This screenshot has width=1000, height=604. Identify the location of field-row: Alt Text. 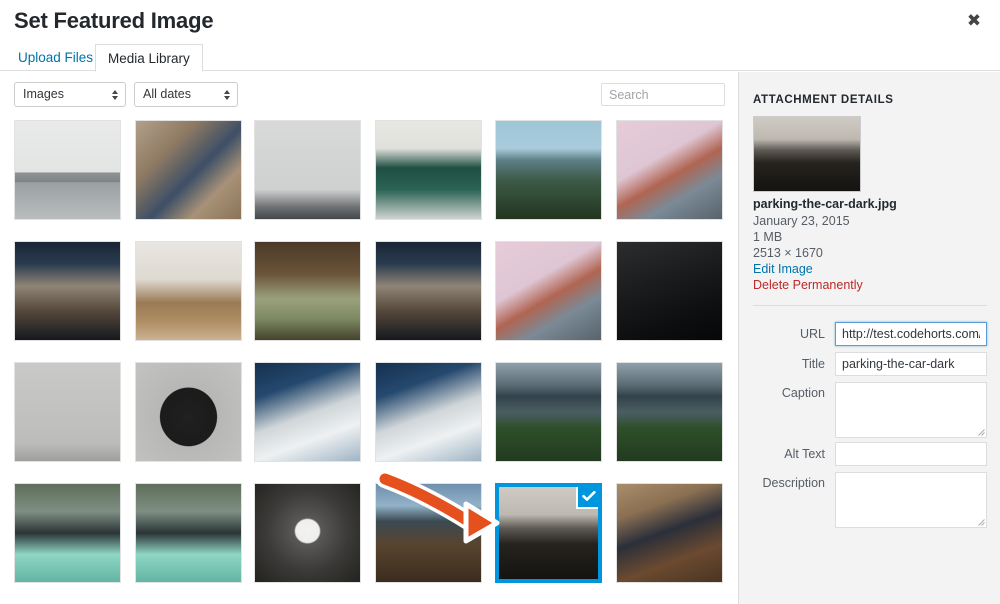
(869, 454).